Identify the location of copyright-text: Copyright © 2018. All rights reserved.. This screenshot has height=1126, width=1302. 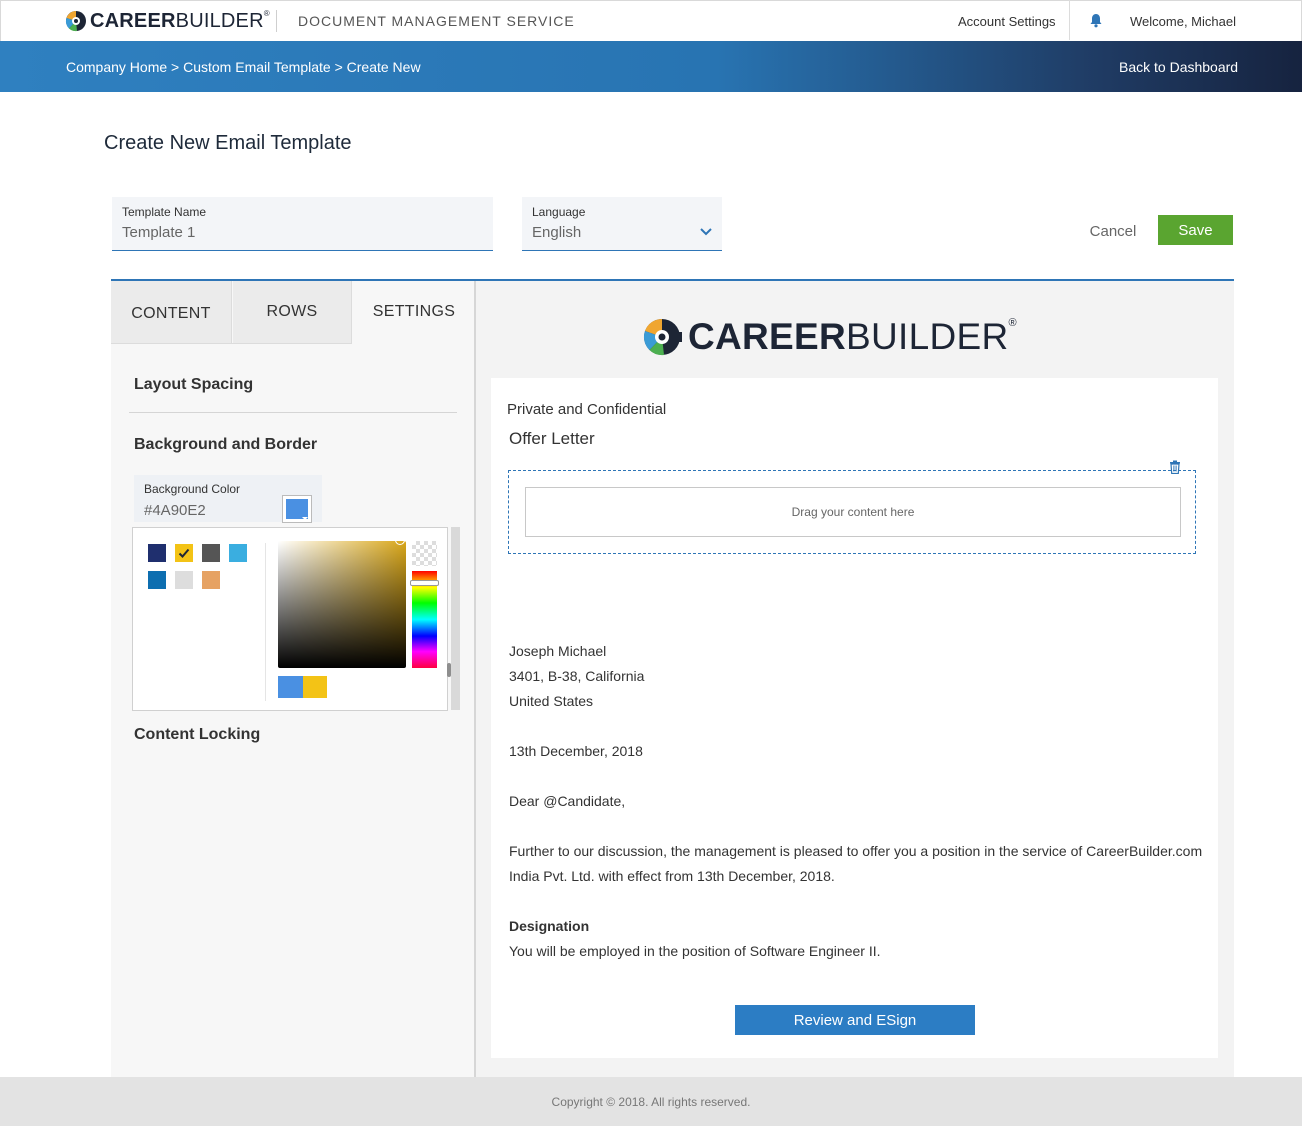
(651, 1102).